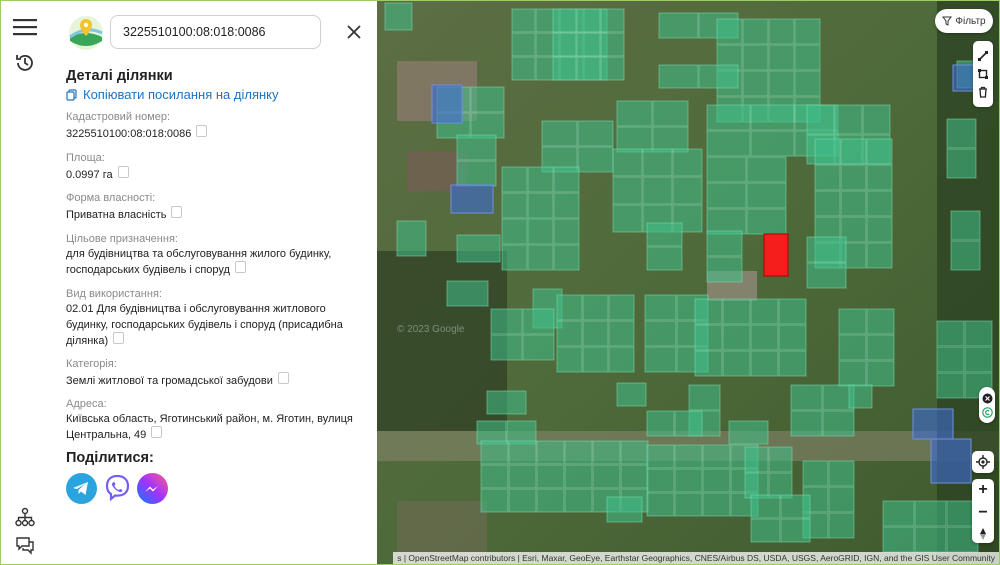 This screenshot has width=1000, height=565. Describe the element at coordinates (25, 63) in the screenshot. I see `history-icon` at that location.